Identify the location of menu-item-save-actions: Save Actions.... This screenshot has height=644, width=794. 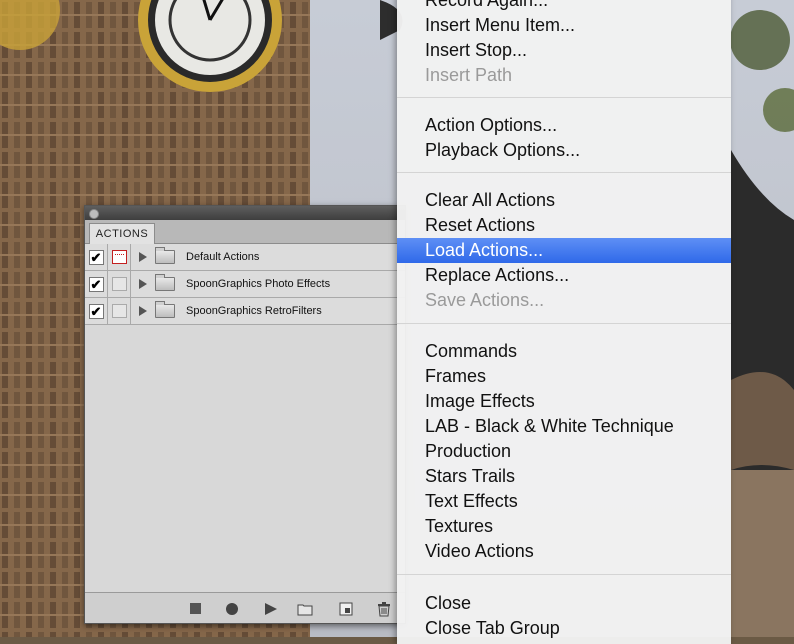
(485, 300).